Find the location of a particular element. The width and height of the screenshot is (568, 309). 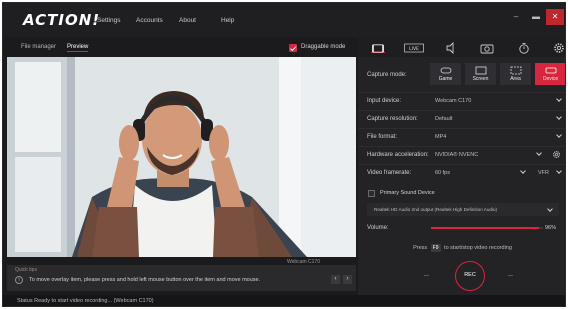

mode-device-button: Device is located at coordinates (550, 74).